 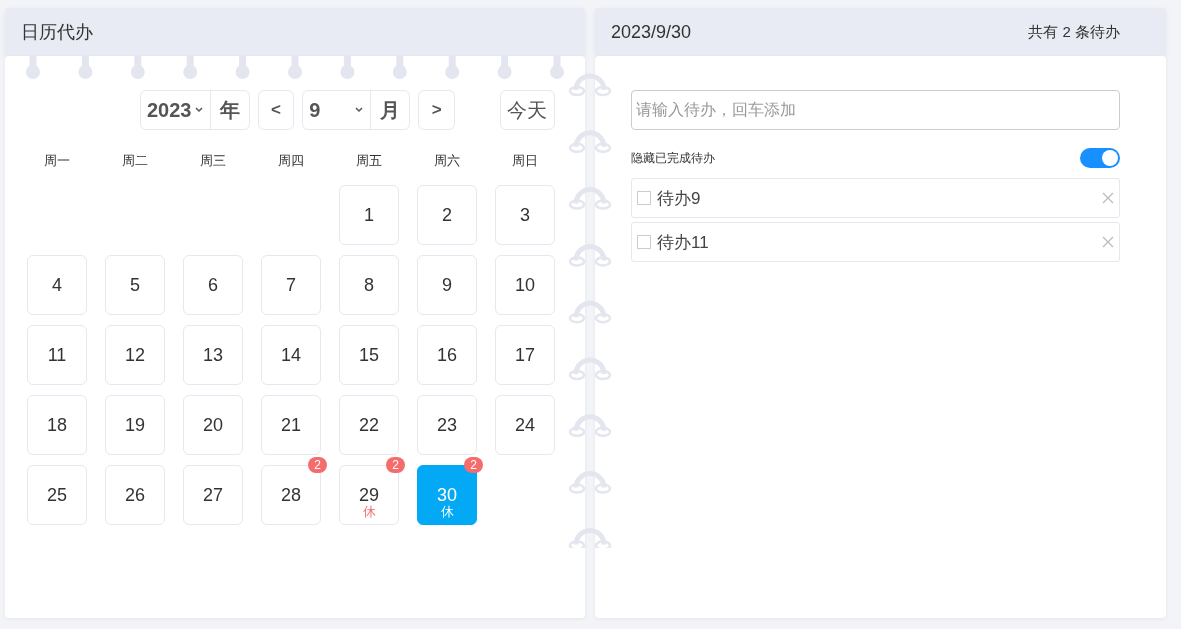 What do you see at coordinates (527, 110) in the screenshot?
I see `today-button: 今天` at bounding box center [527, 110].